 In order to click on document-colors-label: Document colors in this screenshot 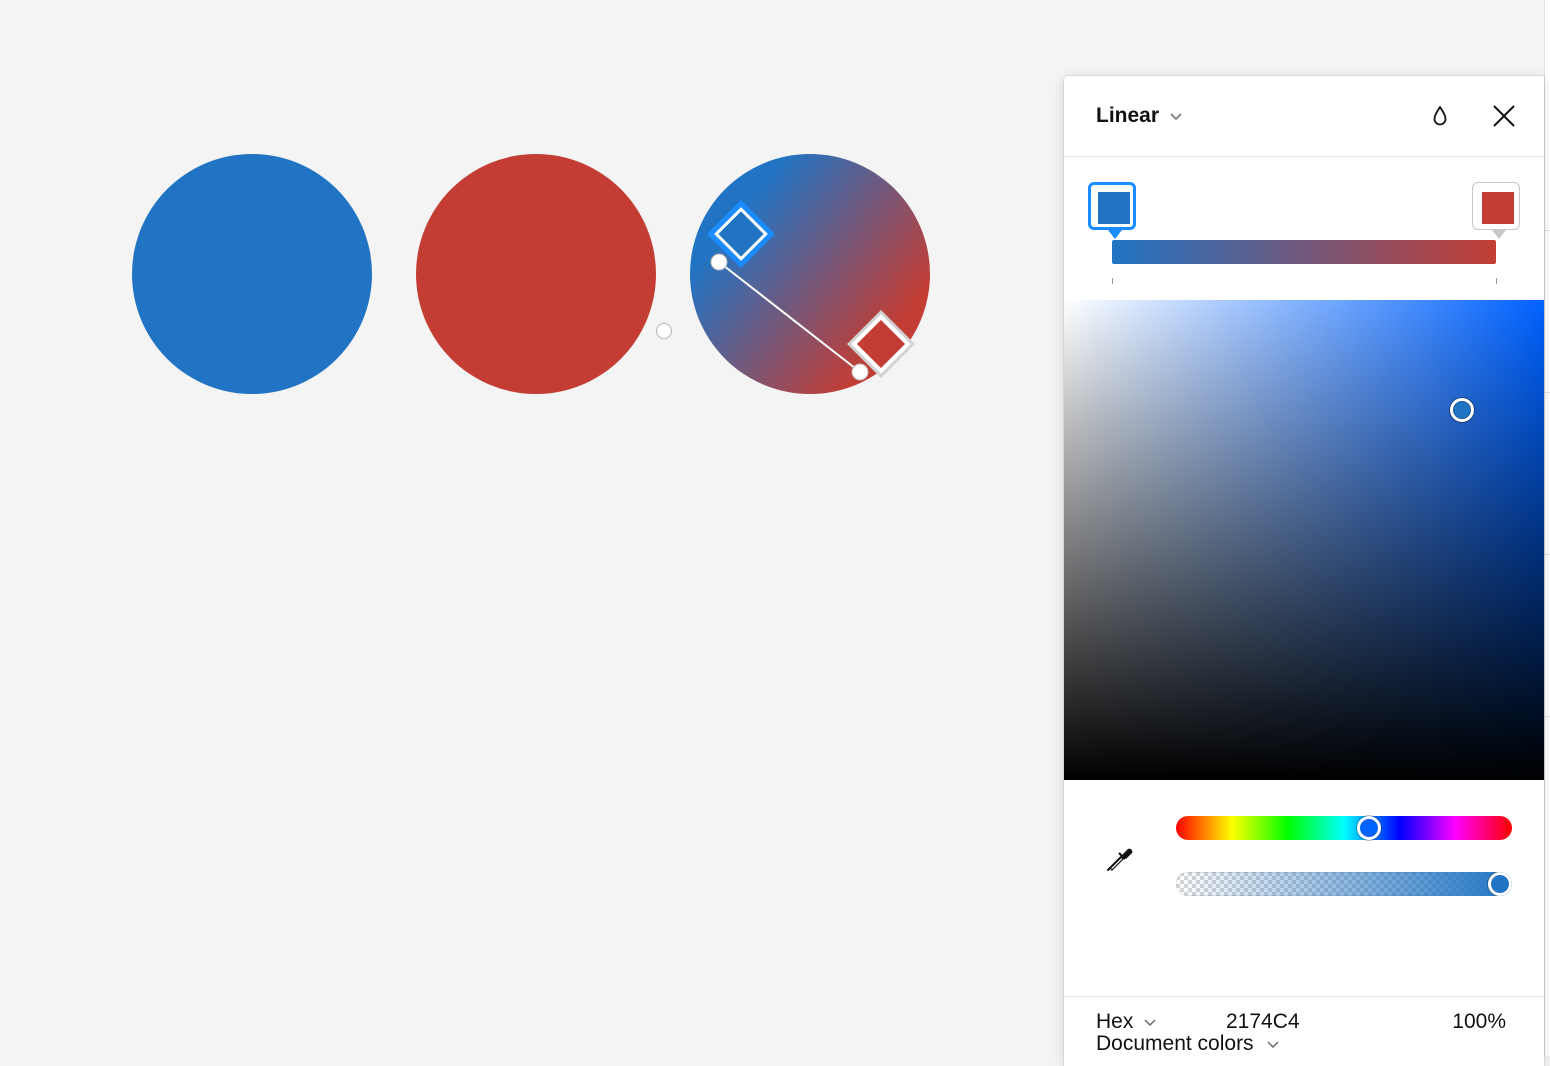, I will do `click(1175, 1043)`.